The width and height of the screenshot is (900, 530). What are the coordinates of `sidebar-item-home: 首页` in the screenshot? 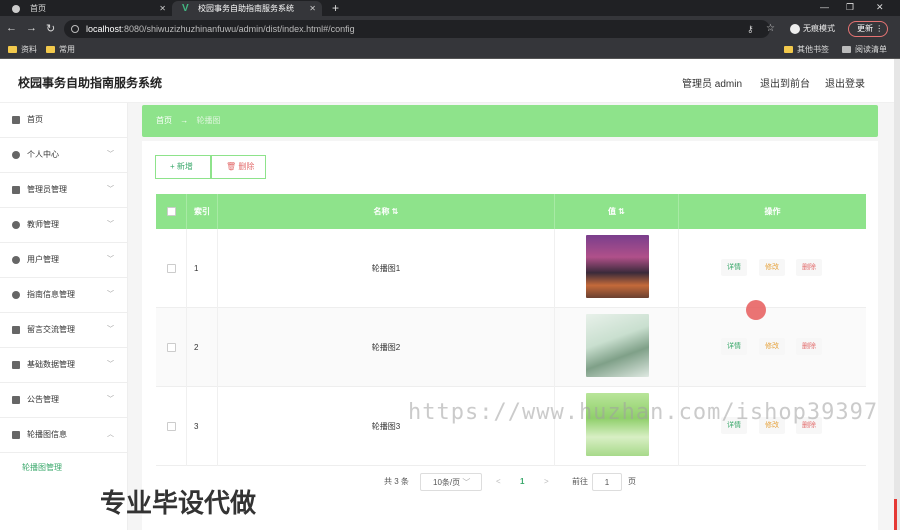 It's located at (64, 120).